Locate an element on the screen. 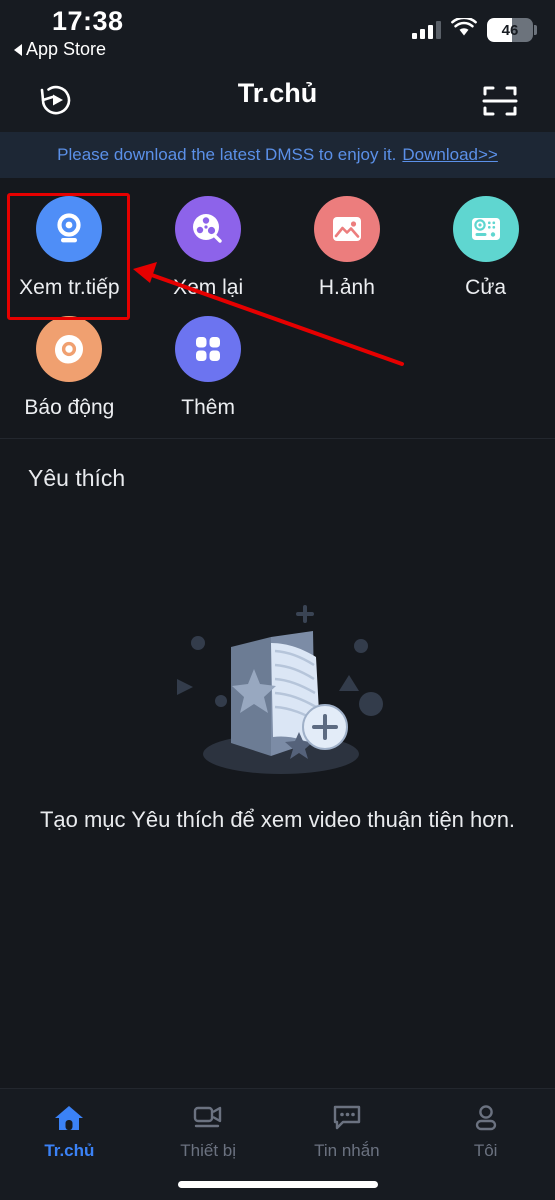  back-app-label: App Store is located at coordinates (66, 49).